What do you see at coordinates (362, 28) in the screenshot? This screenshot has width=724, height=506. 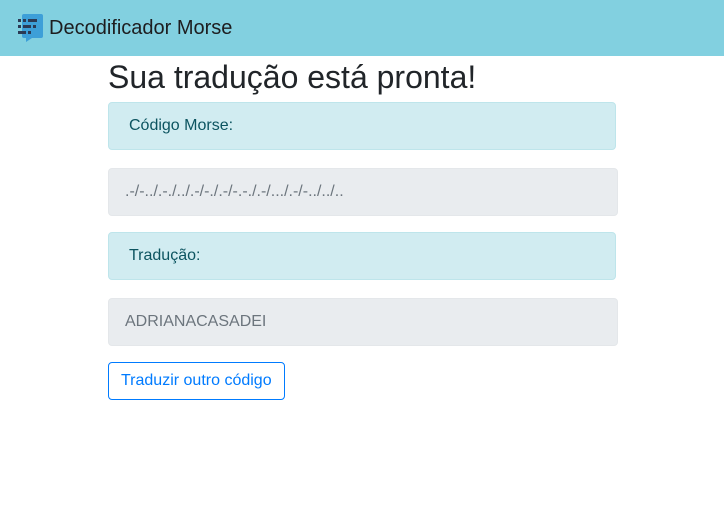 I see `navbar: Decodificador Morse` at bounding box center [362, 28].